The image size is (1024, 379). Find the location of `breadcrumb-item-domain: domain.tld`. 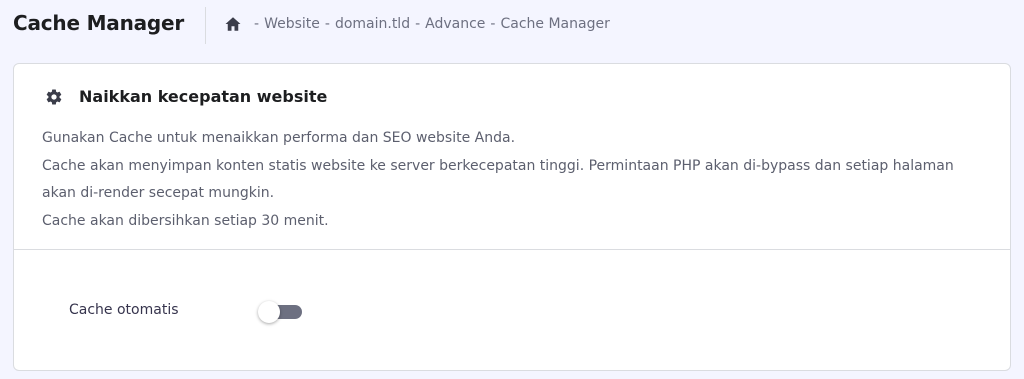

breadcrumb-item-domain: domain.tld is located at coordinates (372, 24).